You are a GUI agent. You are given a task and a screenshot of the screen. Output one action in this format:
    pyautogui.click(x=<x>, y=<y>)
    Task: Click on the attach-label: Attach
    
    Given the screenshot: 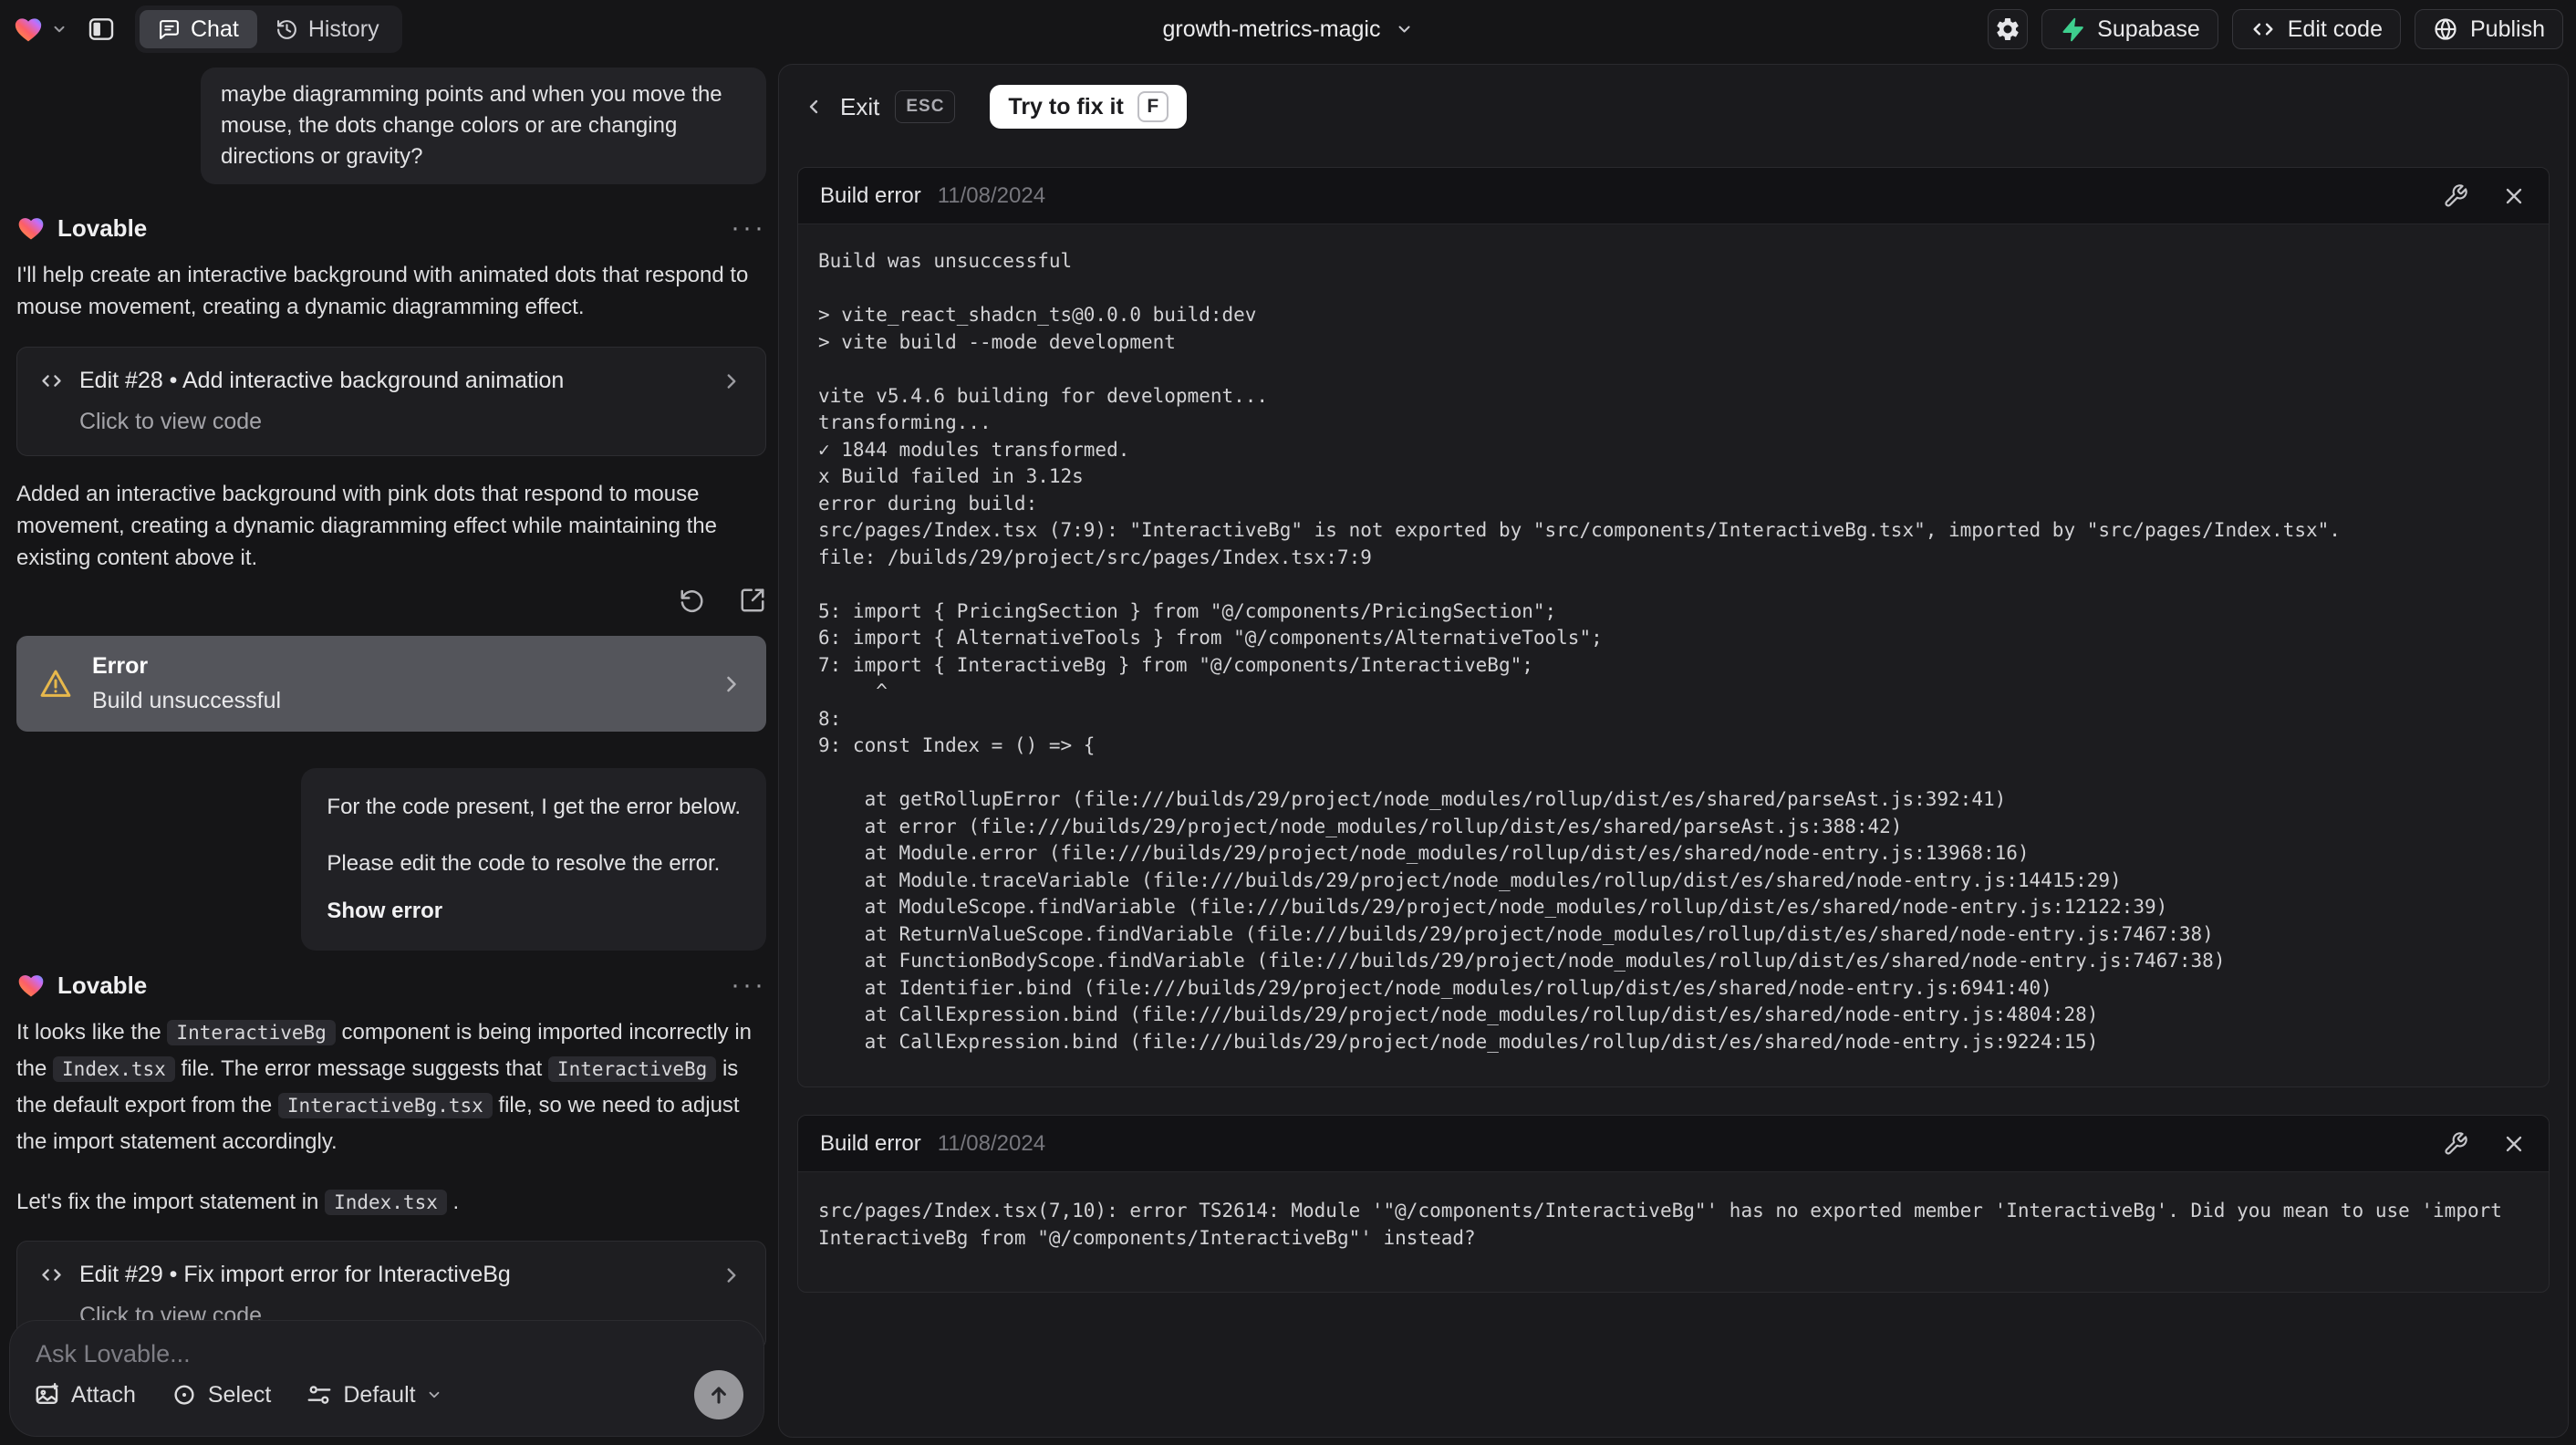 What is the action you would take?
    pyautogui.click(x=104, y=1394)
    